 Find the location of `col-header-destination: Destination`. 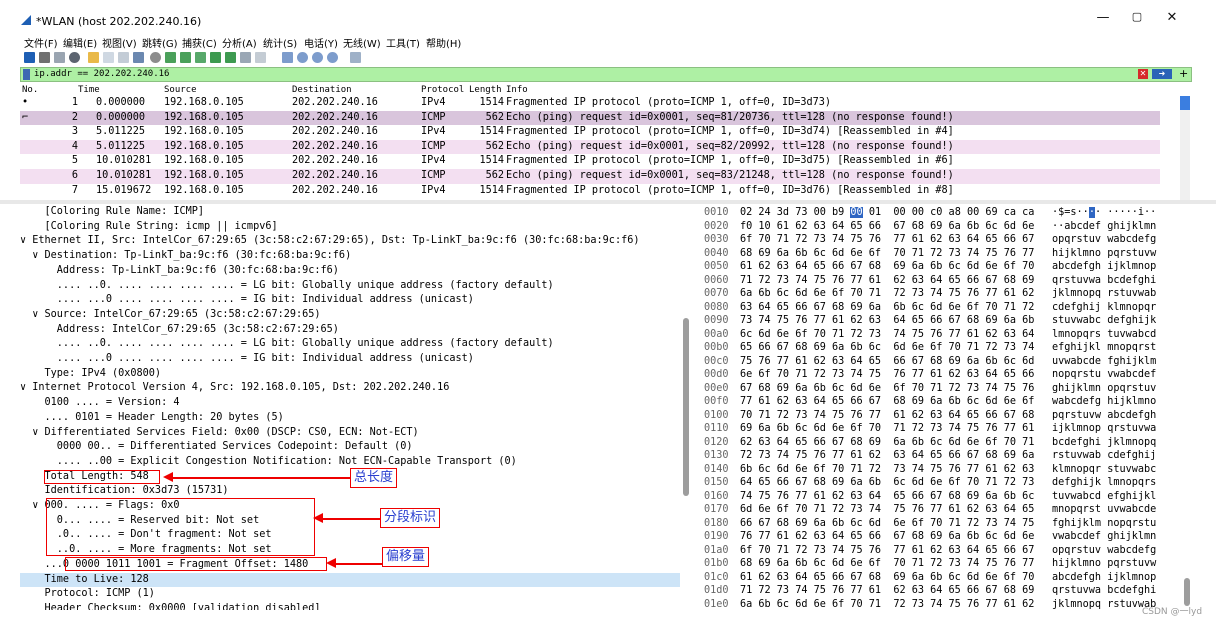

col-header-destination: Destination is located at coordinates (322, 90).